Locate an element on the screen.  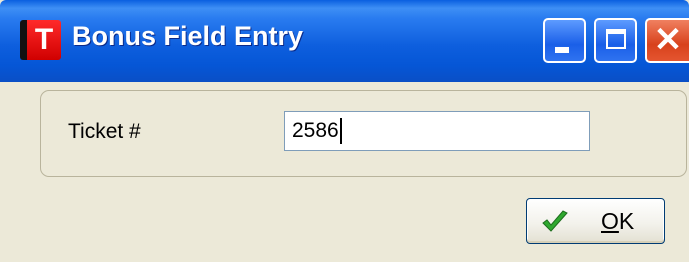
close-icon: ✕ is located at coordinates (668, 40).